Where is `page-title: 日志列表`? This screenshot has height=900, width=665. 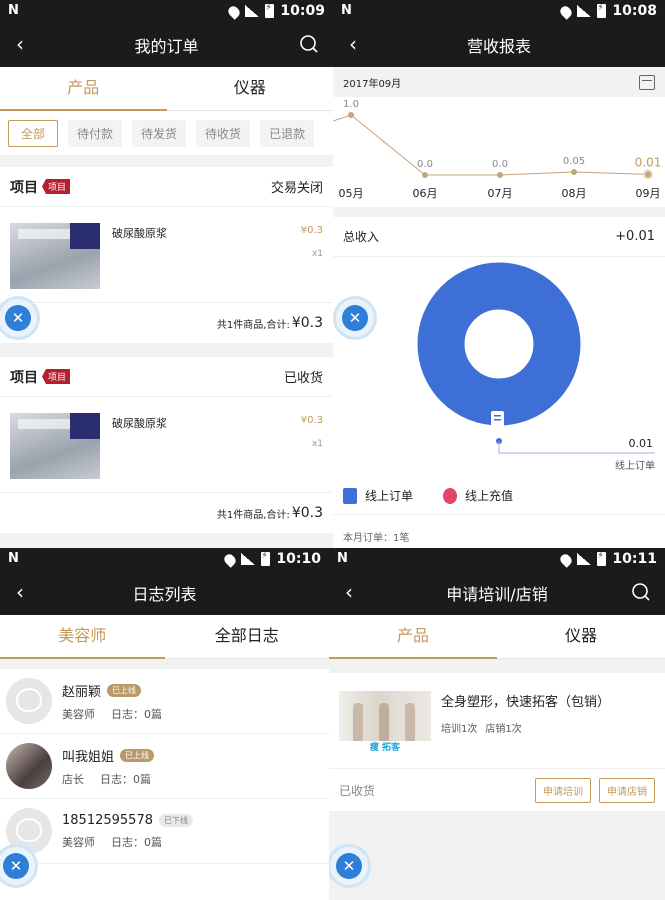
page-title: 日志列表 is located at coordinates (164, 594).